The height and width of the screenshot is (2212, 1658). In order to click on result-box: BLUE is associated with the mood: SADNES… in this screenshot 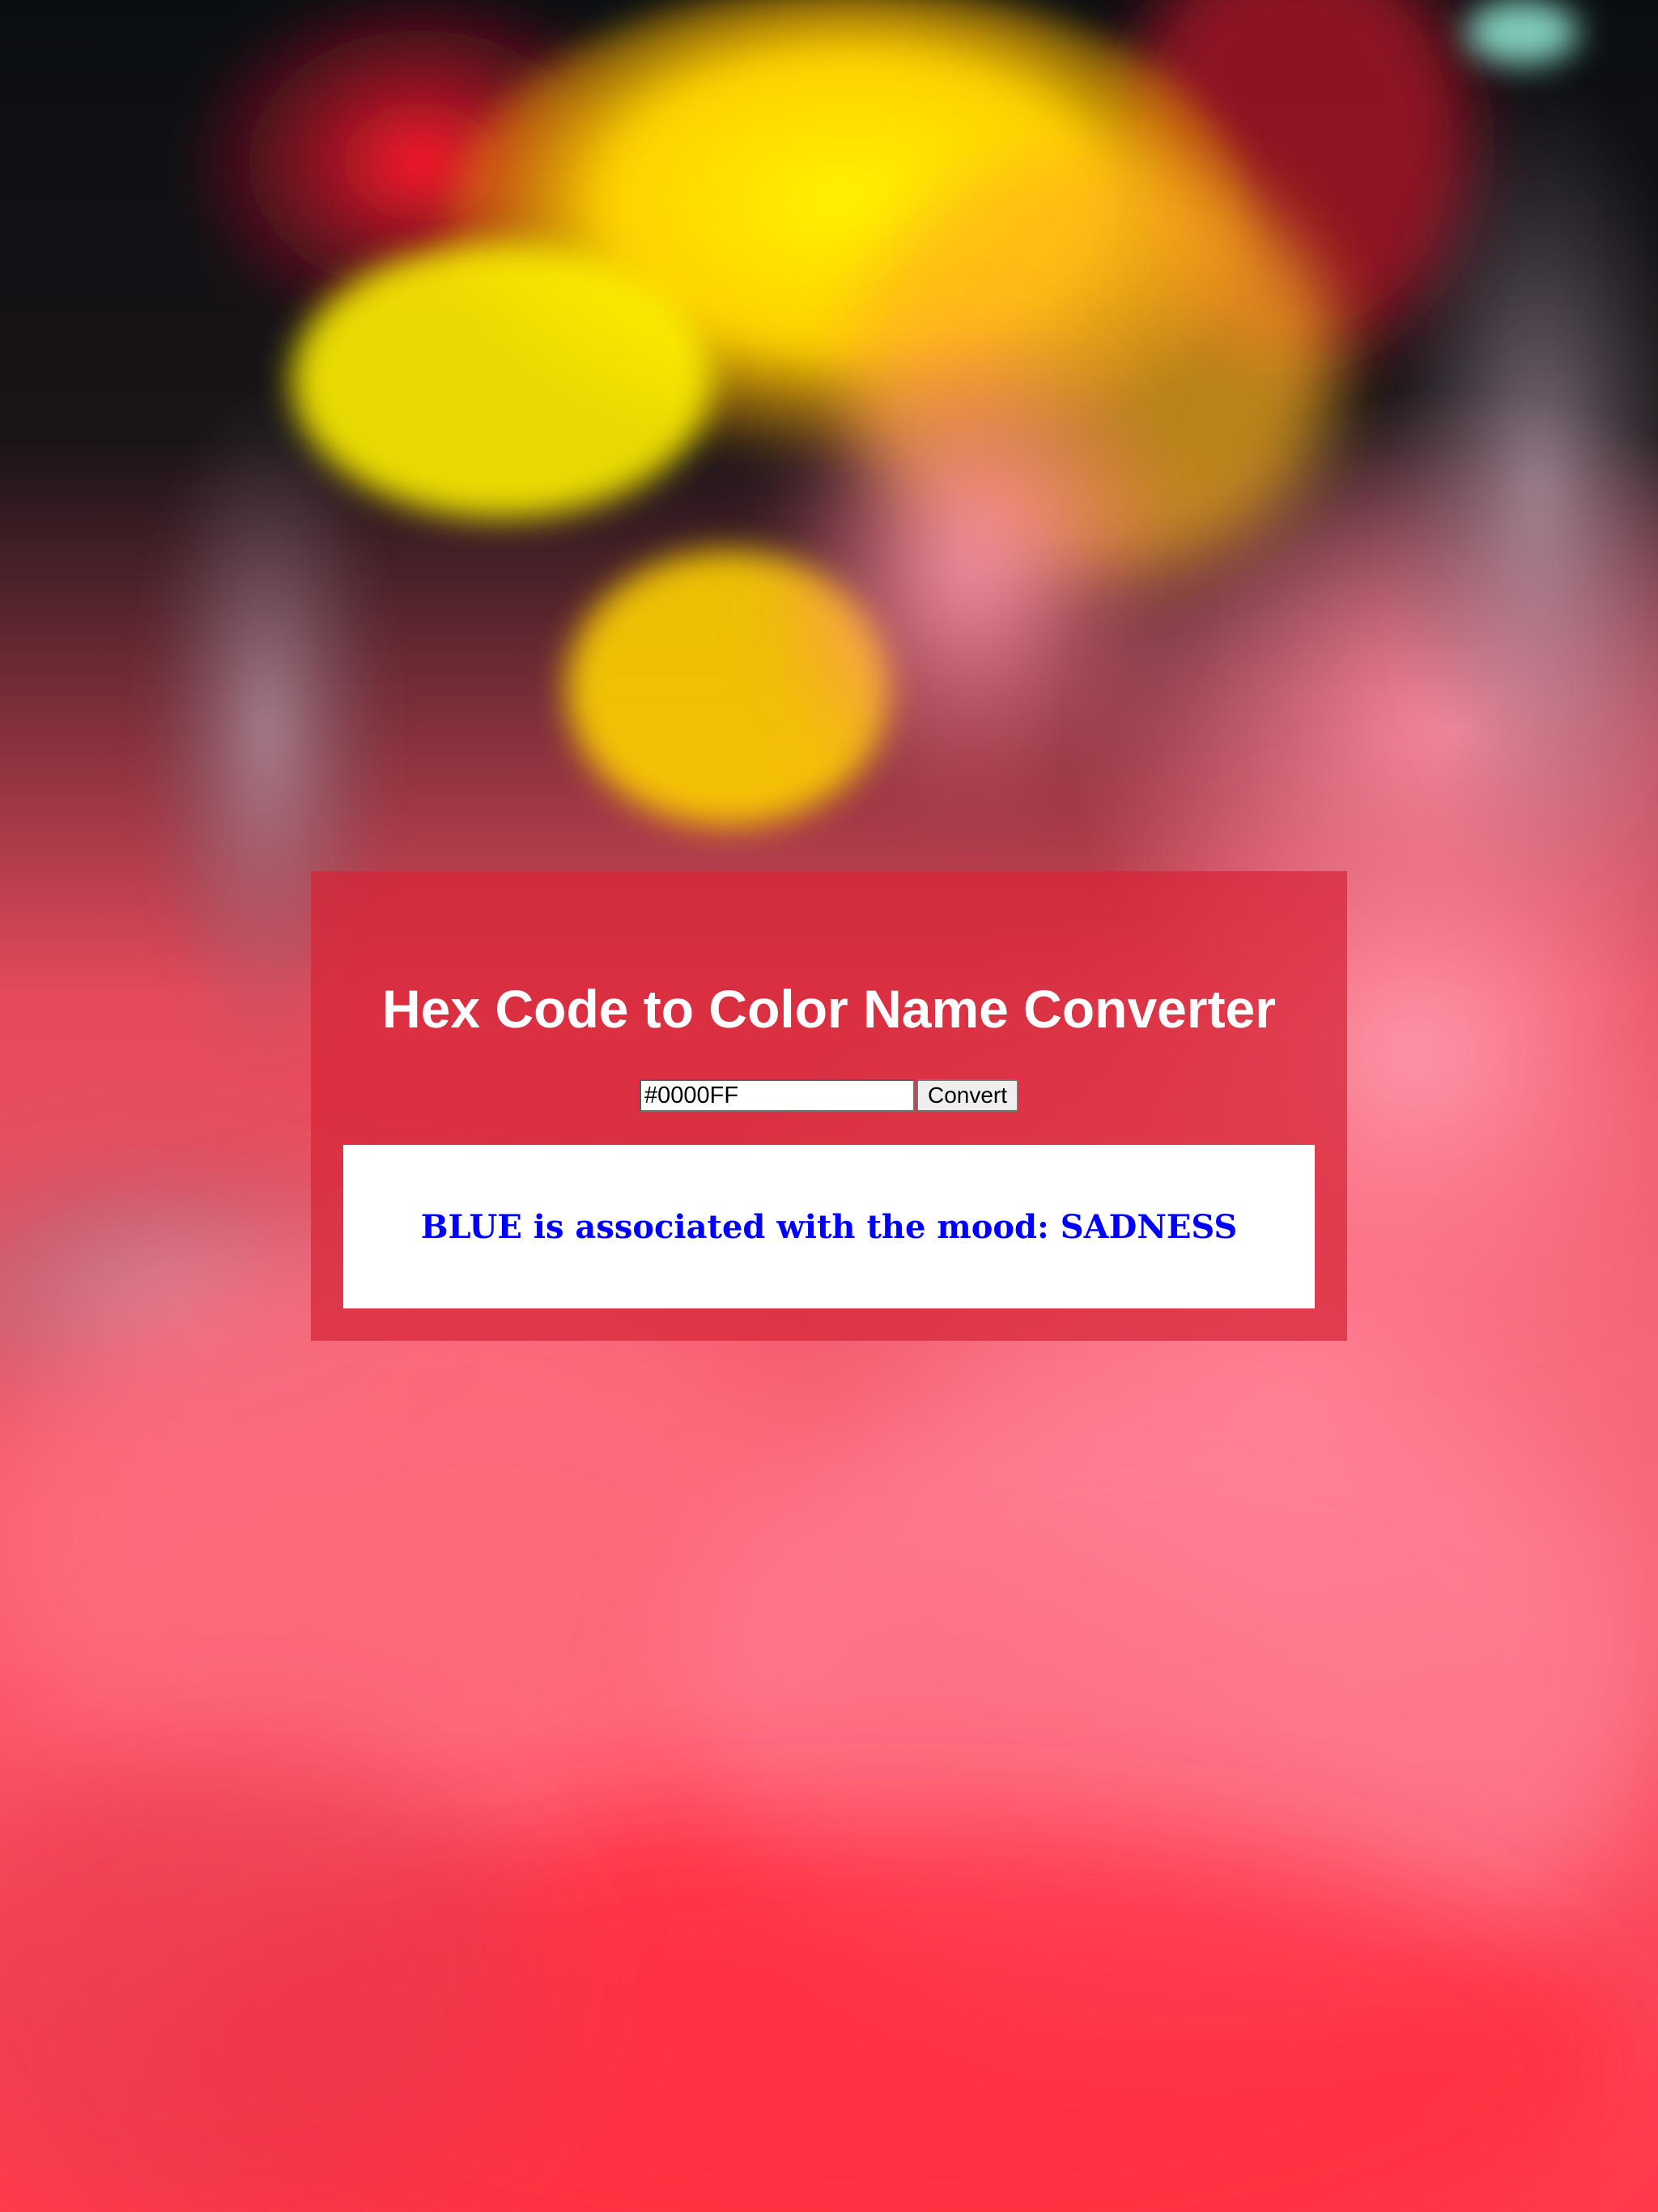, I will do `click(829, 1227)`.